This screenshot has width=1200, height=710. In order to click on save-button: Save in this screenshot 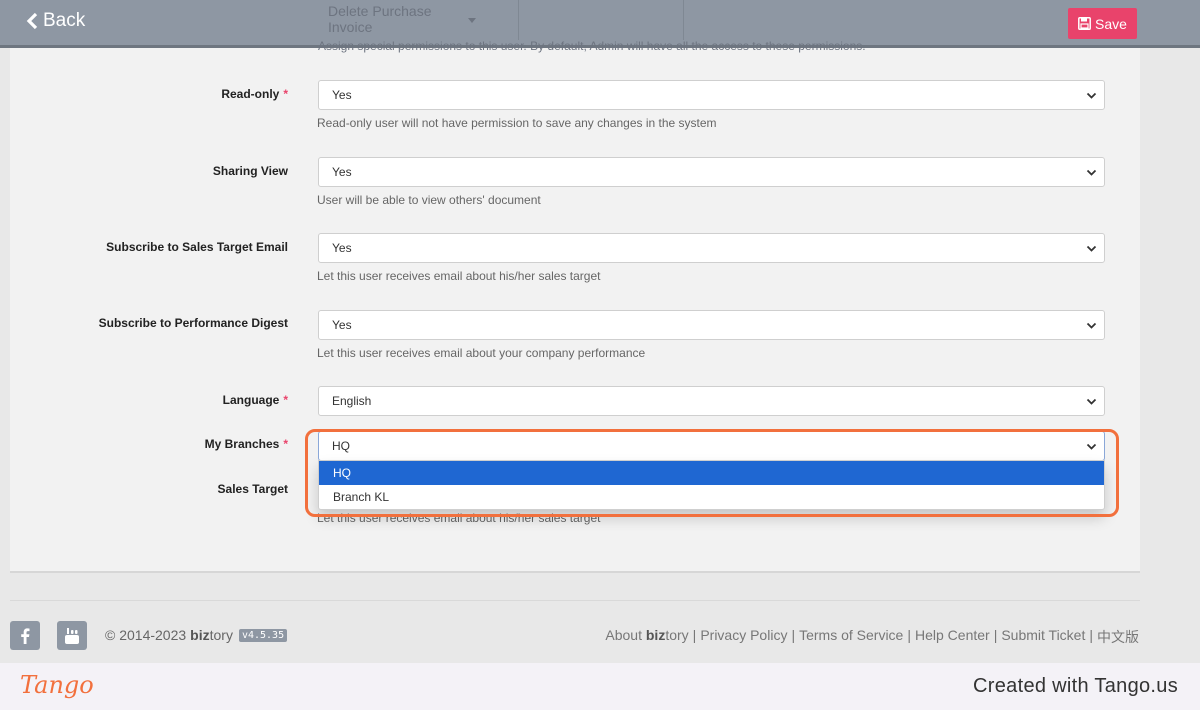, I will do `click(1102, 23)`.